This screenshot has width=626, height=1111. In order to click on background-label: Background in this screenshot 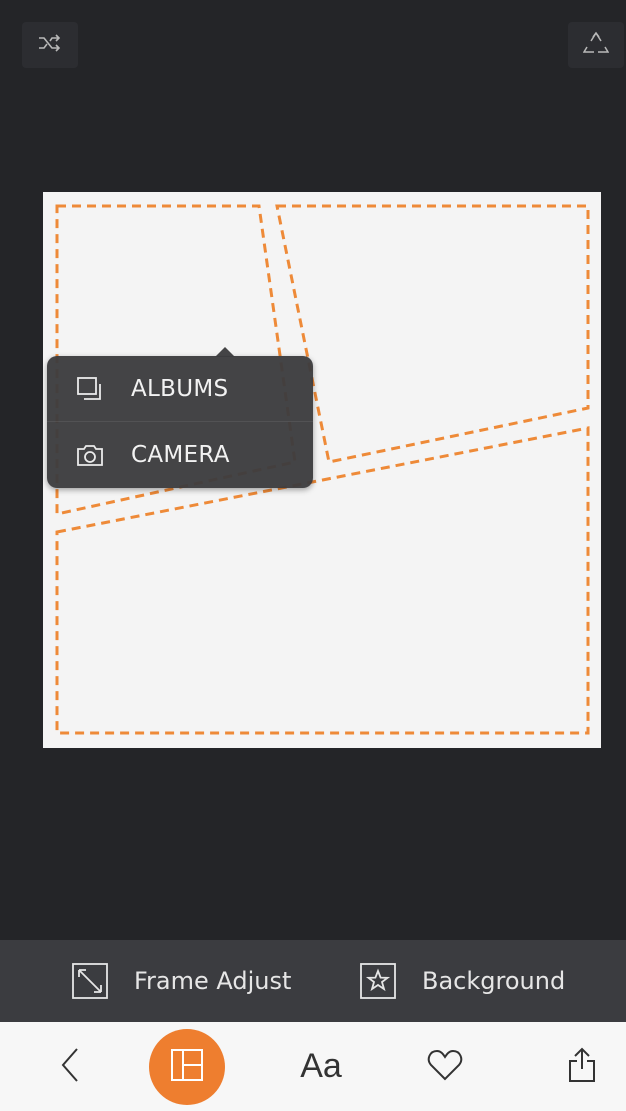, I will do `click(494, 981)`.